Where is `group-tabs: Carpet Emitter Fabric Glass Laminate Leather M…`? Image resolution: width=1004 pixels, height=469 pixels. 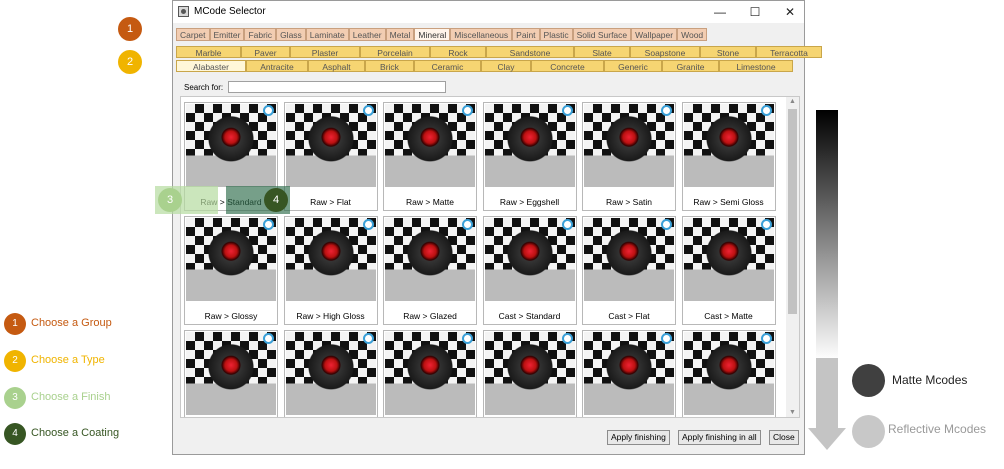
group-tabs: Carpet Emitter Fabric Glass Laminate Leather M… is located at coordinates (442, 34).